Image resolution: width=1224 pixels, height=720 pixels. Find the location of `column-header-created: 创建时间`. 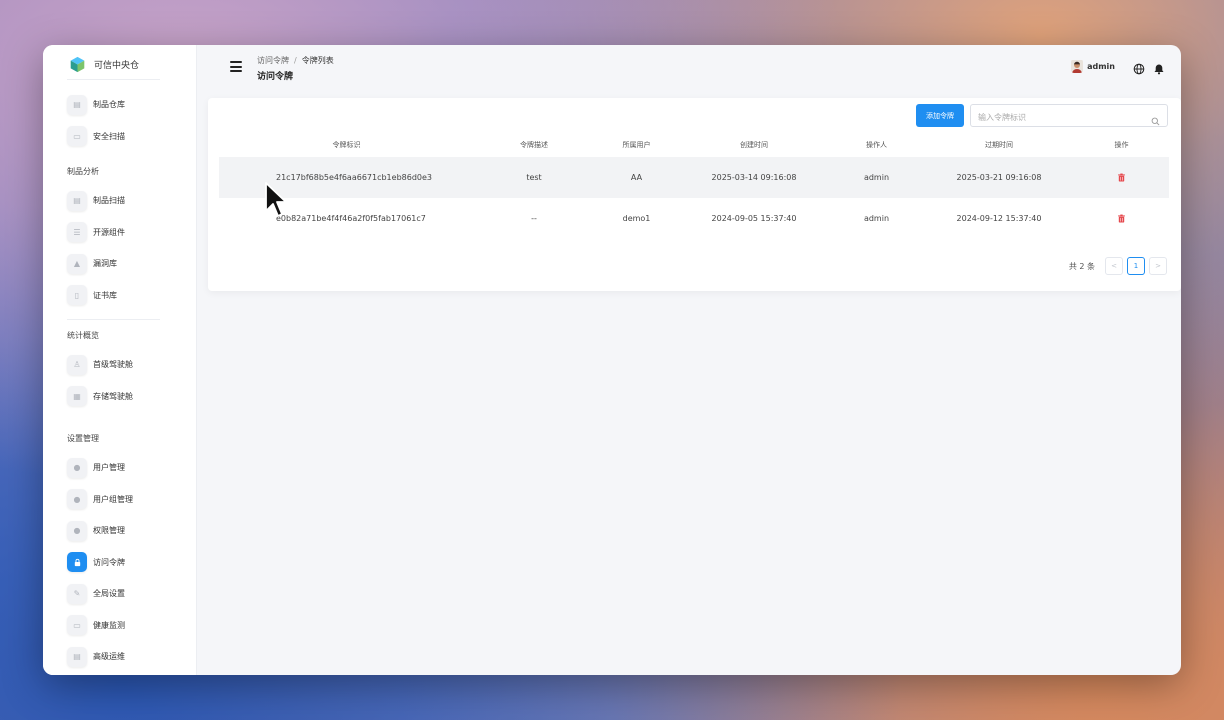

column-header-created: 创建时间 is located at coordinates (754, 144).